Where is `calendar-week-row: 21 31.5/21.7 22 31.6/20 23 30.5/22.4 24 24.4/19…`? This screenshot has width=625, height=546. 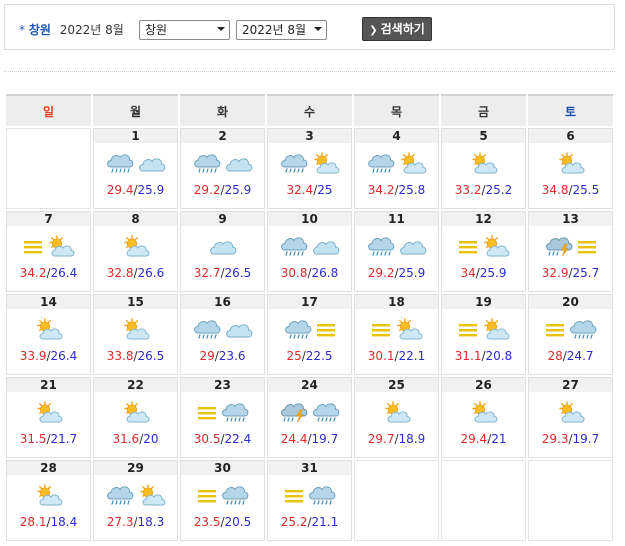
calendar-week-row: 21 31.5/21.7 22 31.6/20 23 30.5/22.4 24 24.4/19… is located at coordinates (309, 417).